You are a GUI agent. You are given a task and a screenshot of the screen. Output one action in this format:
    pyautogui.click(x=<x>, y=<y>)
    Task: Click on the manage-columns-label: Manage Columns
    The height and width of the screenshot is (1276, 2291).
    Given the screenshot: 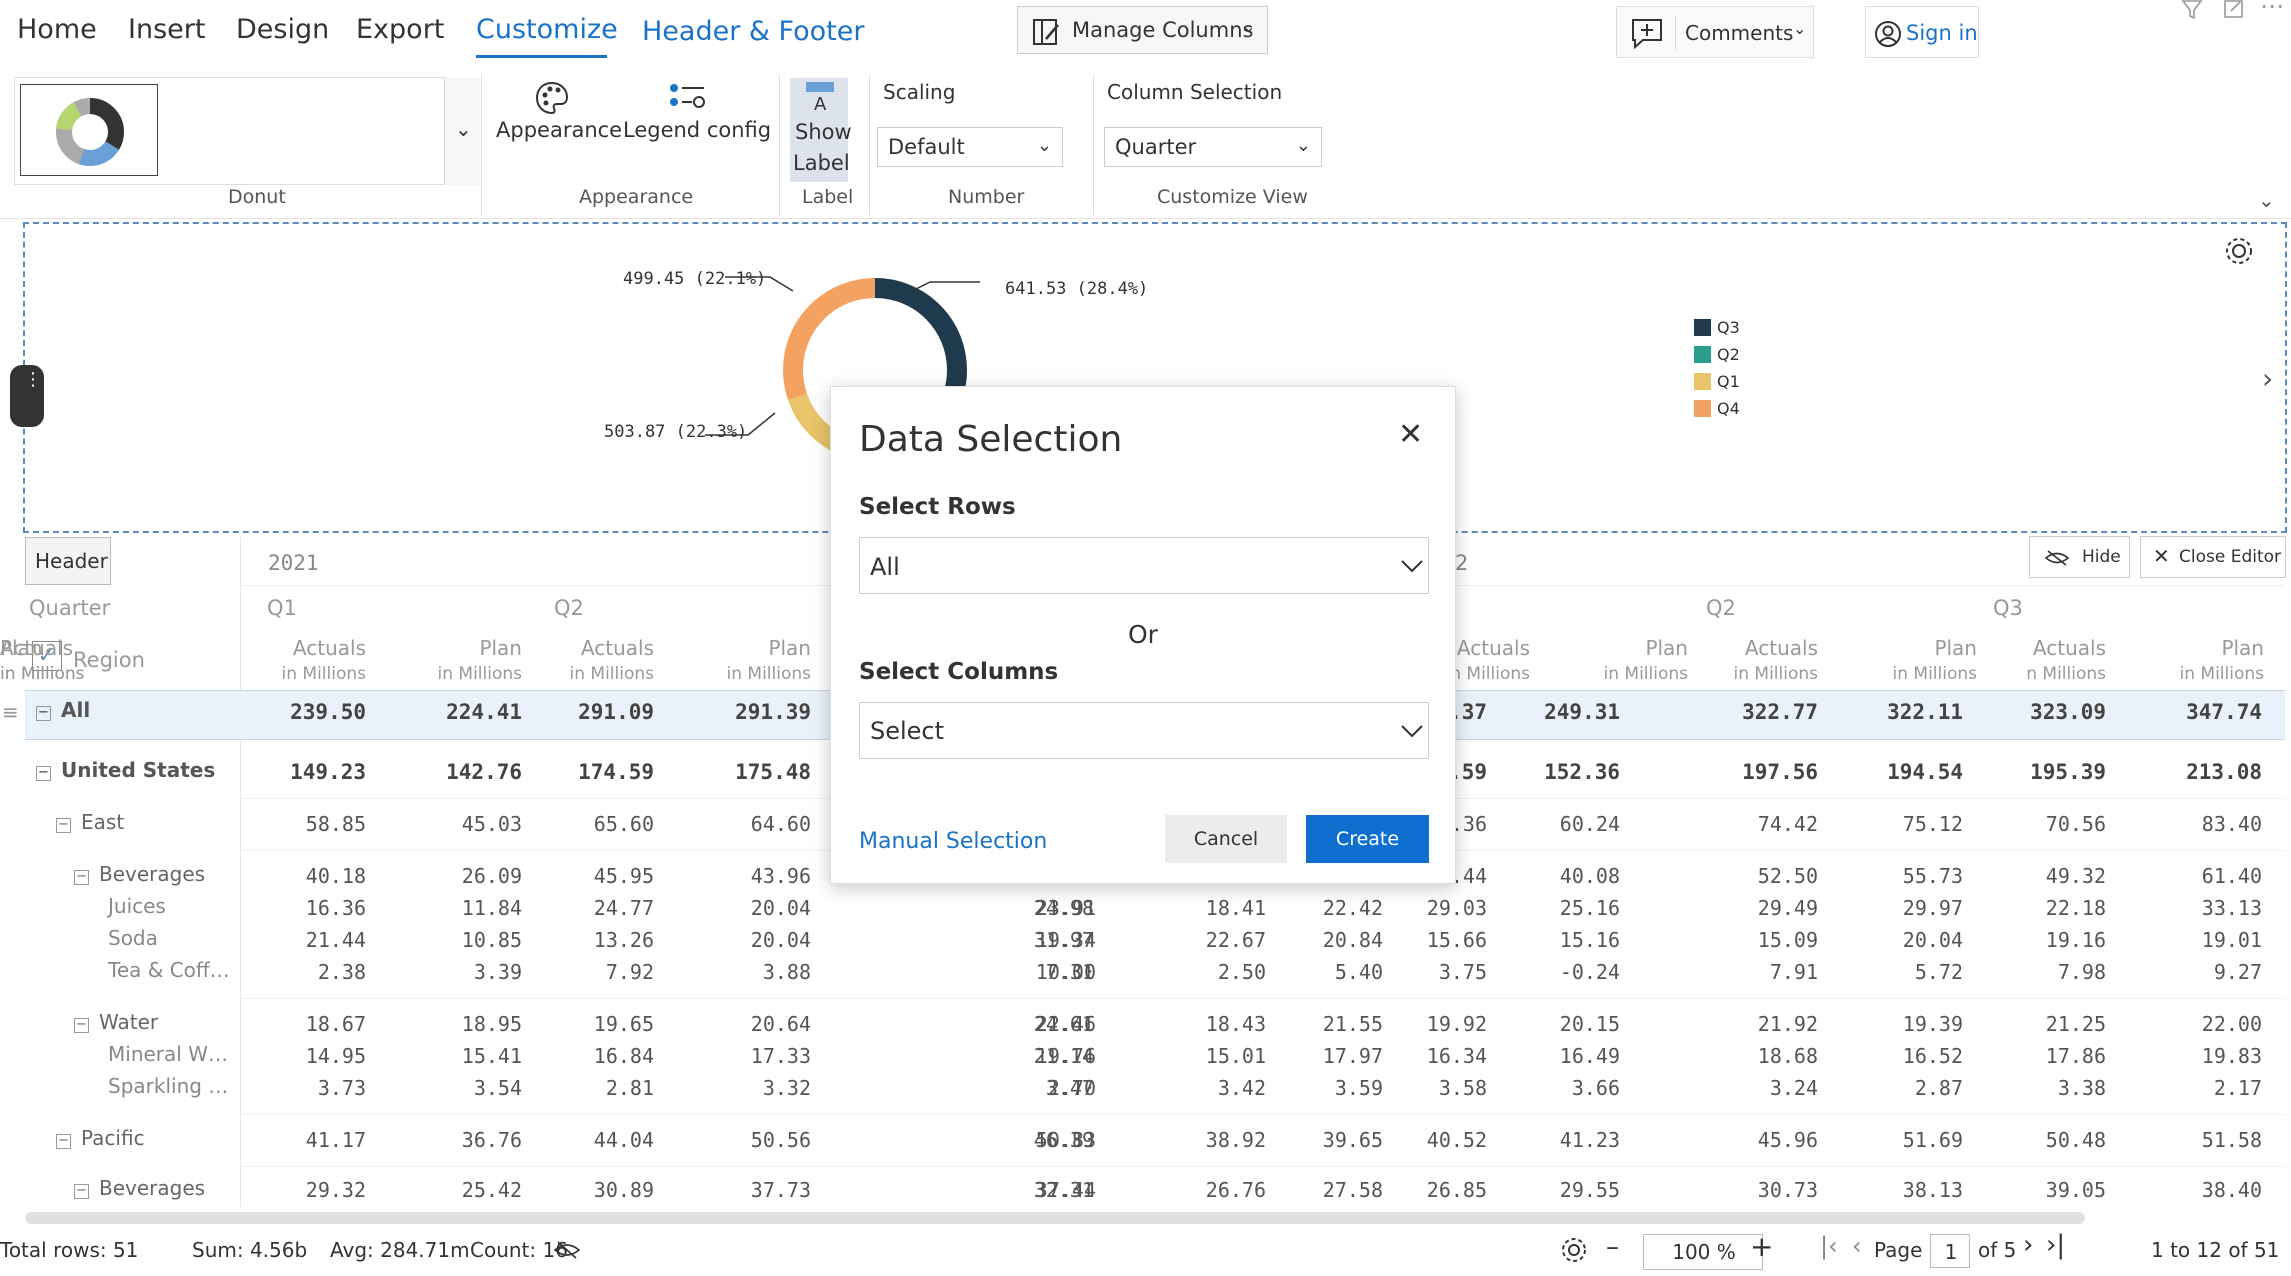 What is the action you would take?
    pyautogui.click(x=1163, y=30)
    